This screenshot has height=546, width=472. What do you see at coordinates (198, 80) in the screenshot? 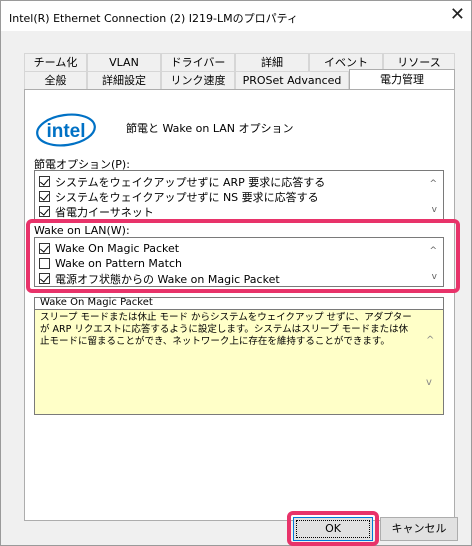
I see `tab-link-speed: リンク速度` at bounding box center [198, 80].